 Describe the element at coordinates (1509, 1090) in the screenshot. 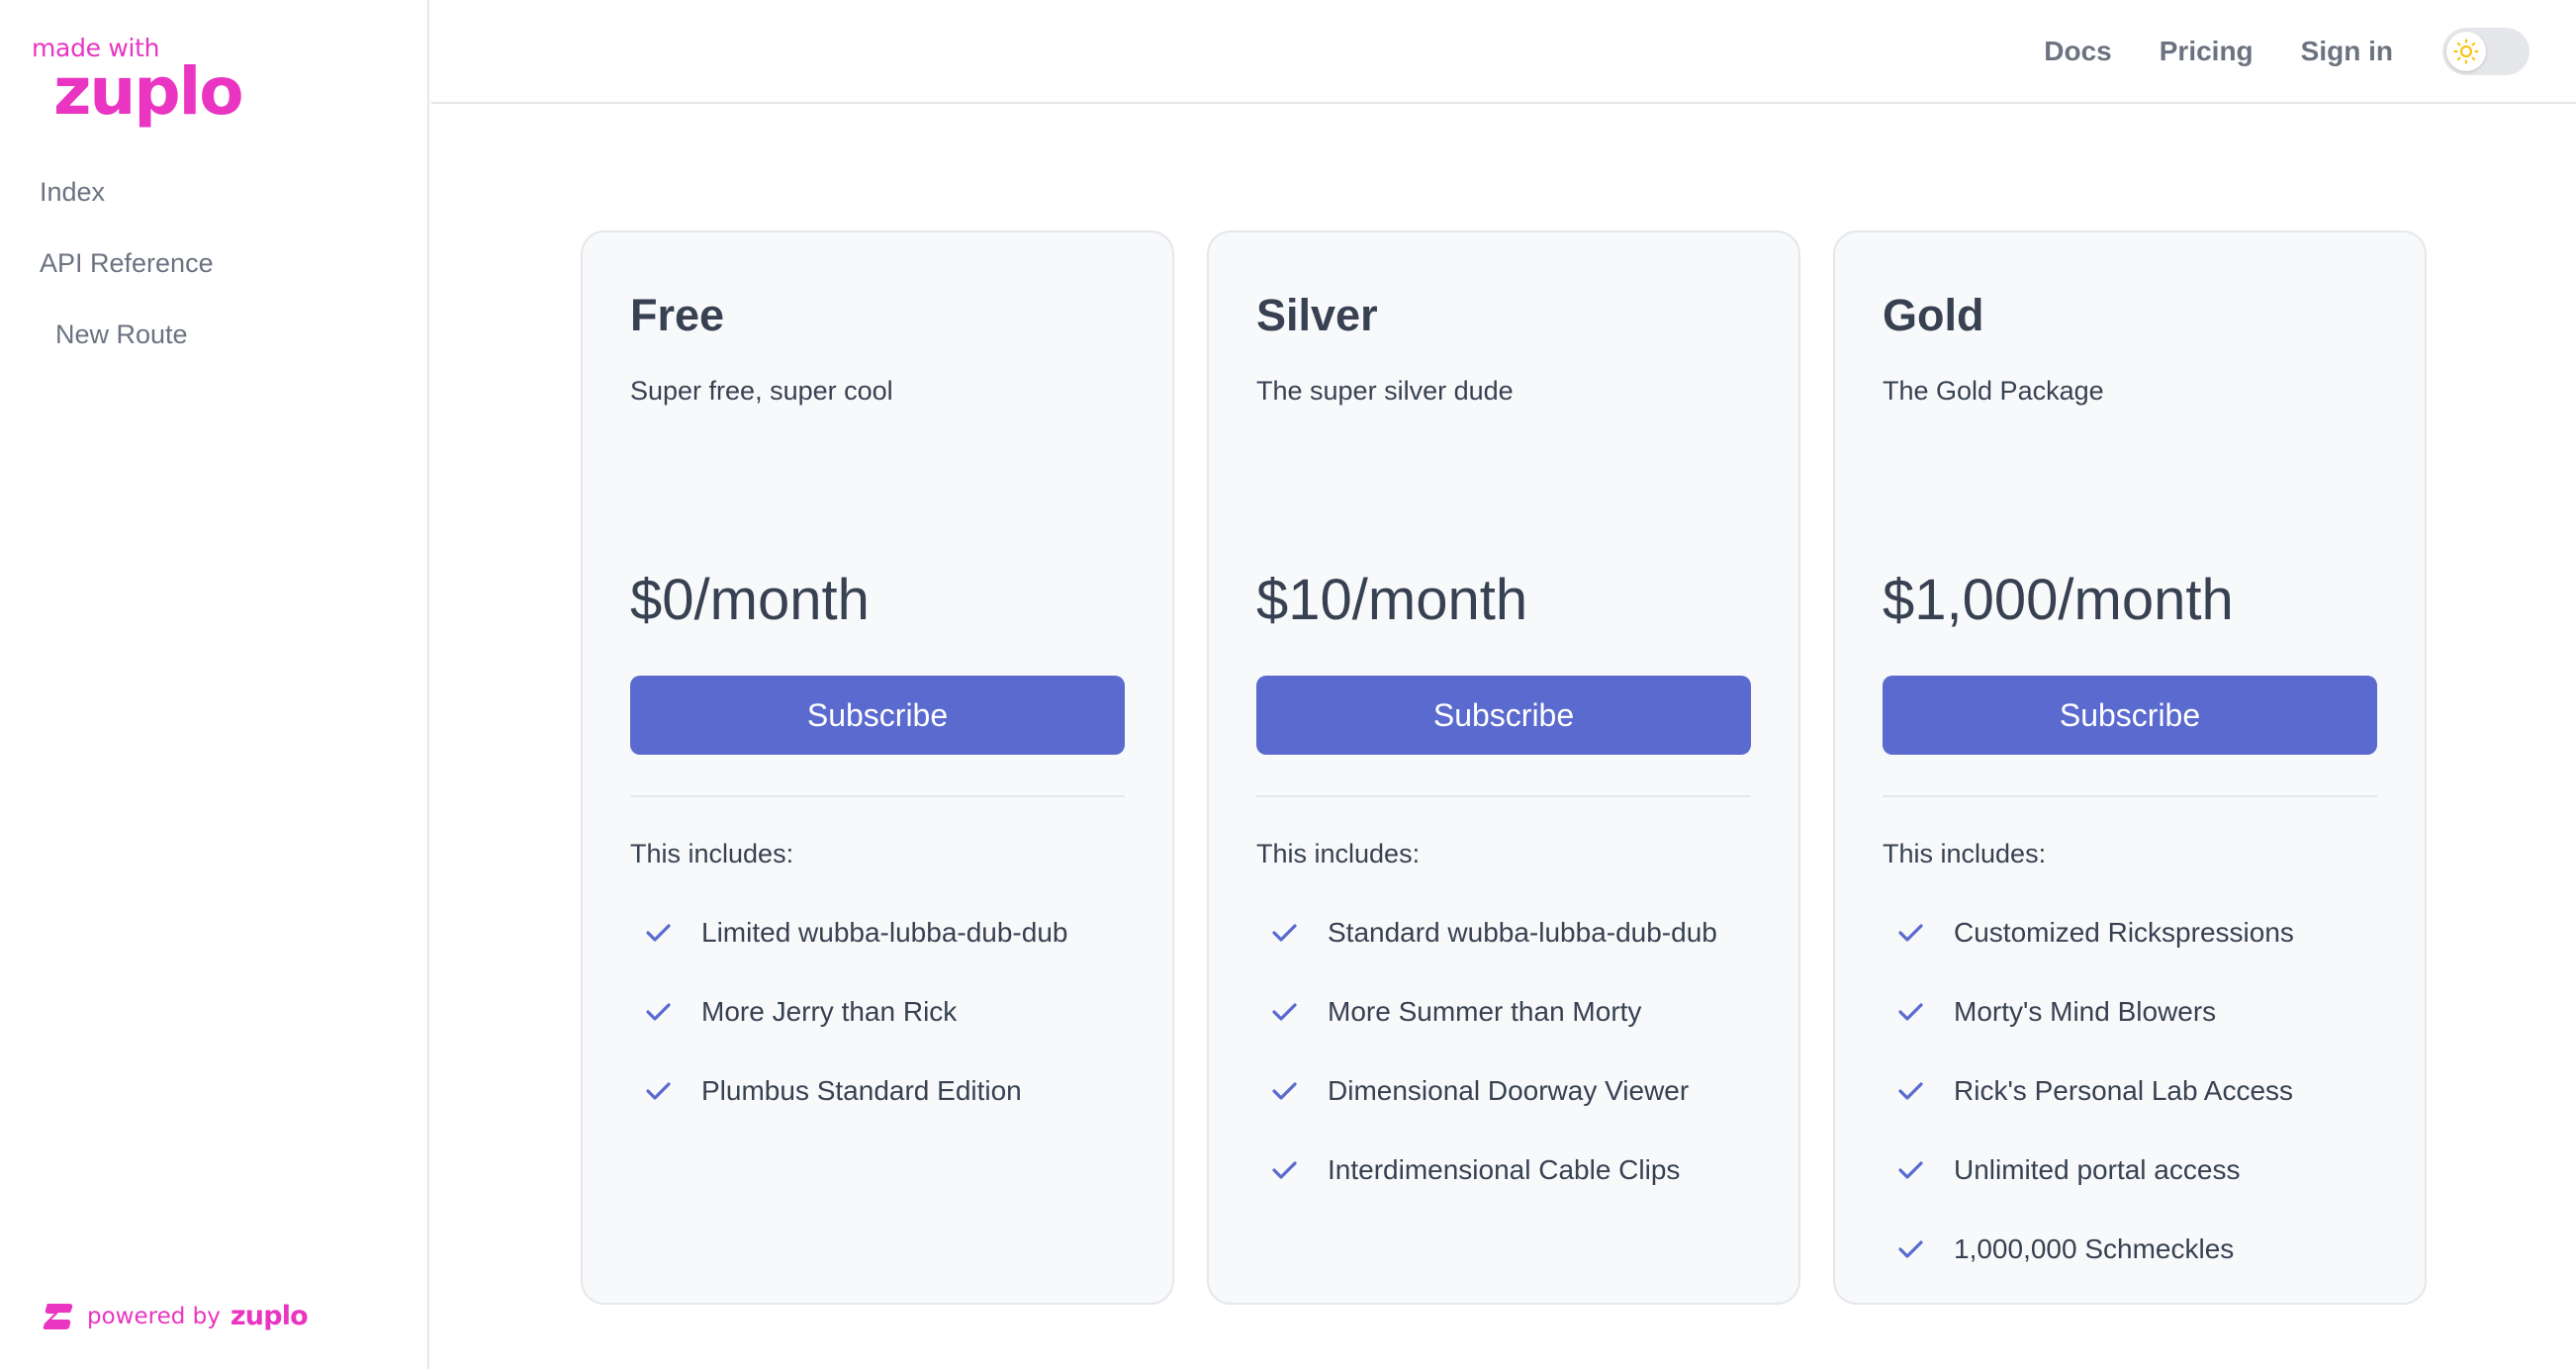

I see `feature-text: Dimensional Doorway Viewer` at that location.